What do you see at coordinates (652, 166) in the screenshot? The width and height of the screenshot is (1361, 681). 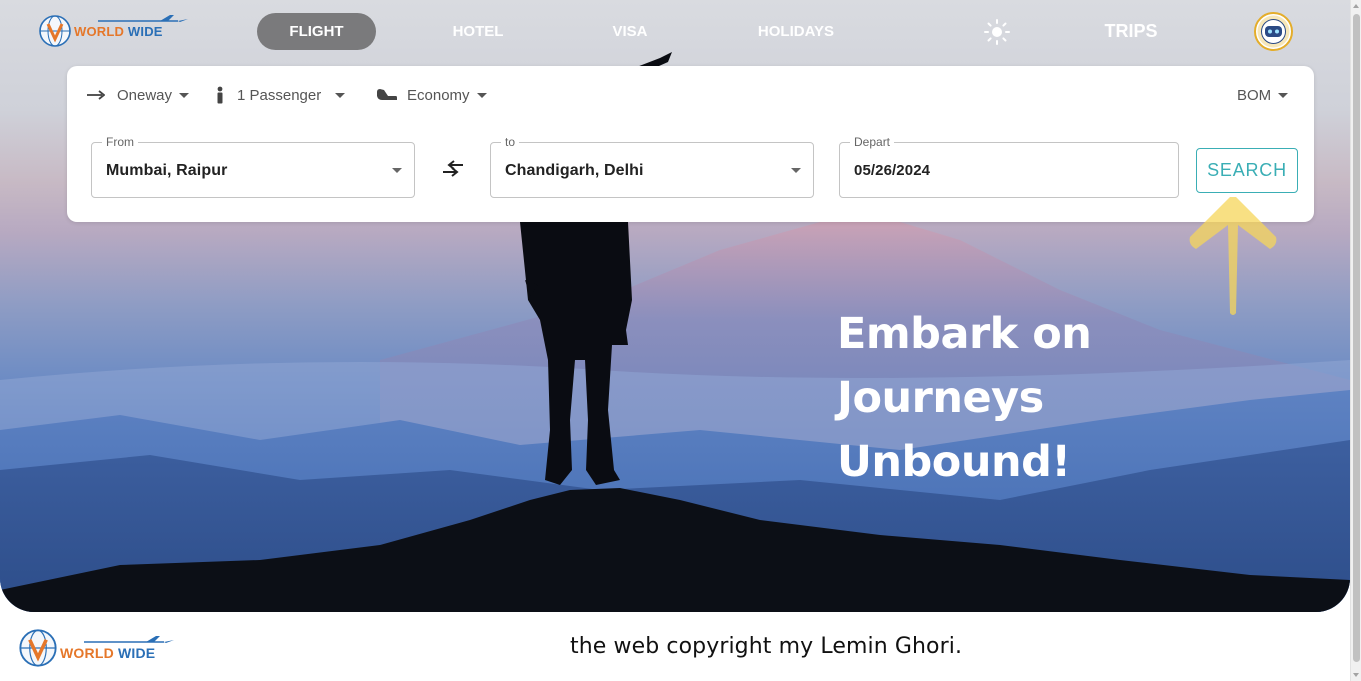 I see `to-field: to Chandigarh, Delhi` at bounding box center [652, 166].